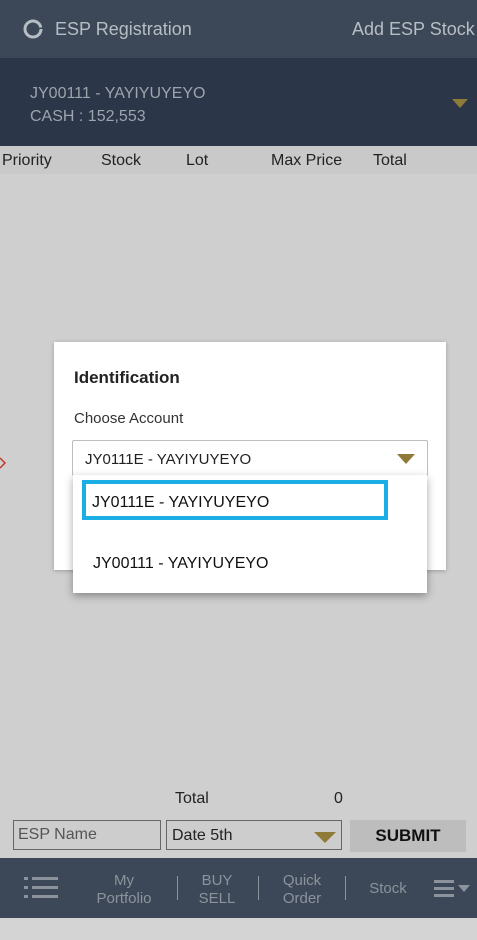 The width and height of the screenshot is (477, 940). Describe the element at coordinates (453, 888) in the screenshot. I see `menu-icon` at that location.